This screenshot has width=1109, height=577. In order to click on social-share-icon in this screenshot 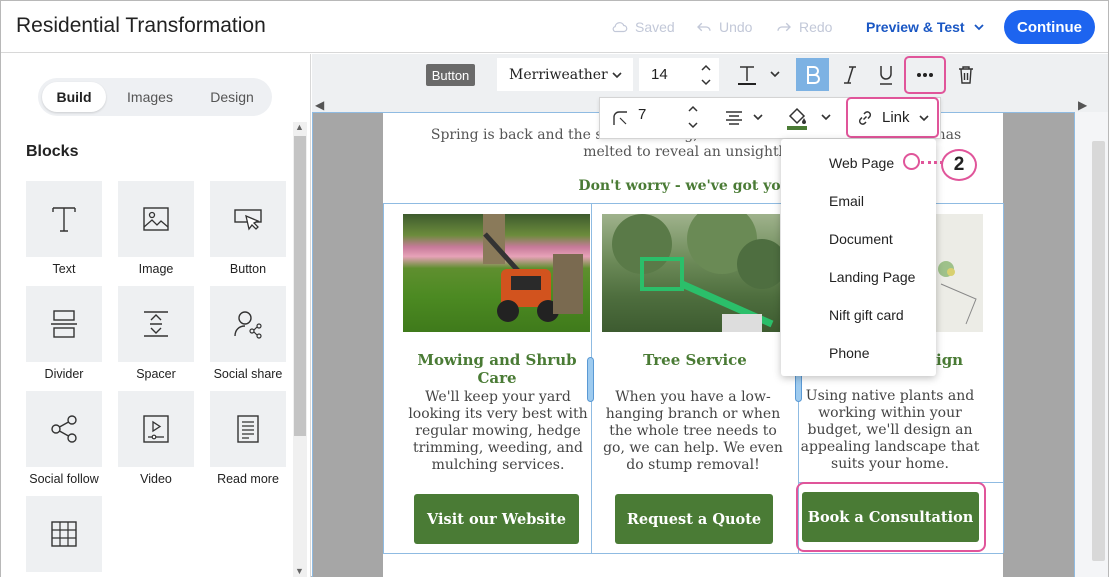, I will do `click(248, 325)`.